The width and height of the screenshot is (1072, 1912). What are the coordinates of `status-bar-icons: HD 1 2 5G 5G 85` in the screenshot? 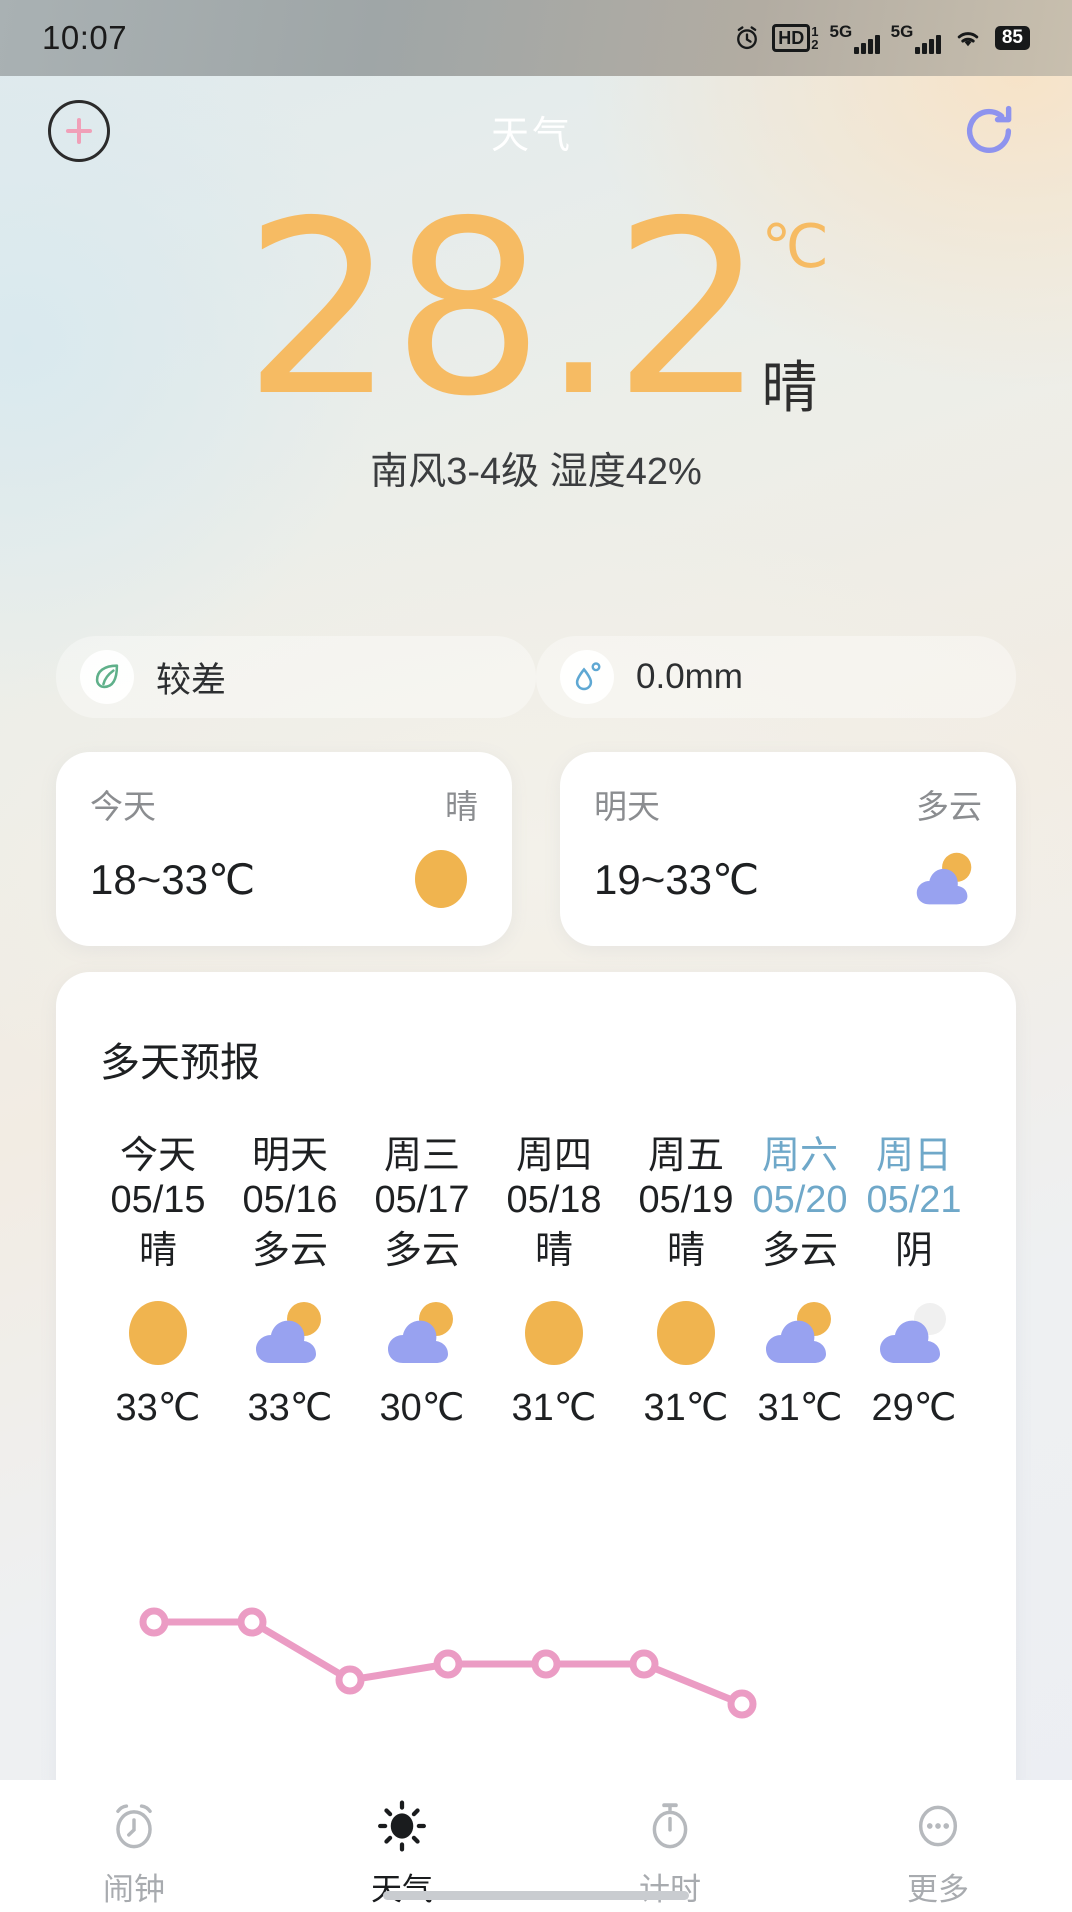 It's located at (881, 38).